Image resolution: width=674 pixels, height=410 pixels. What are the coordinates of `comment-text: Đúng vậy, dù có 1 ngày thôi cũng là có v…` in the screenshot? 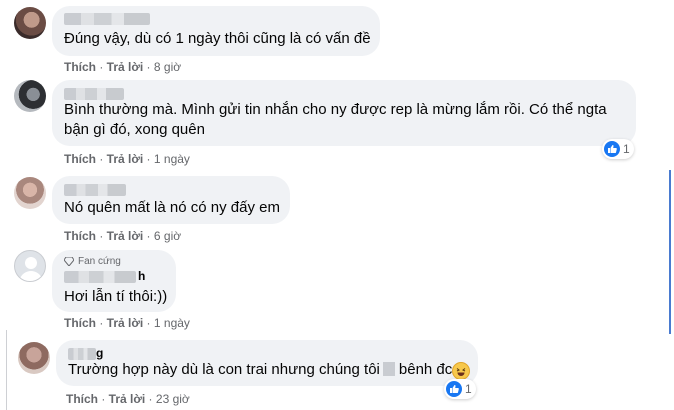 It's located at (217, 38).